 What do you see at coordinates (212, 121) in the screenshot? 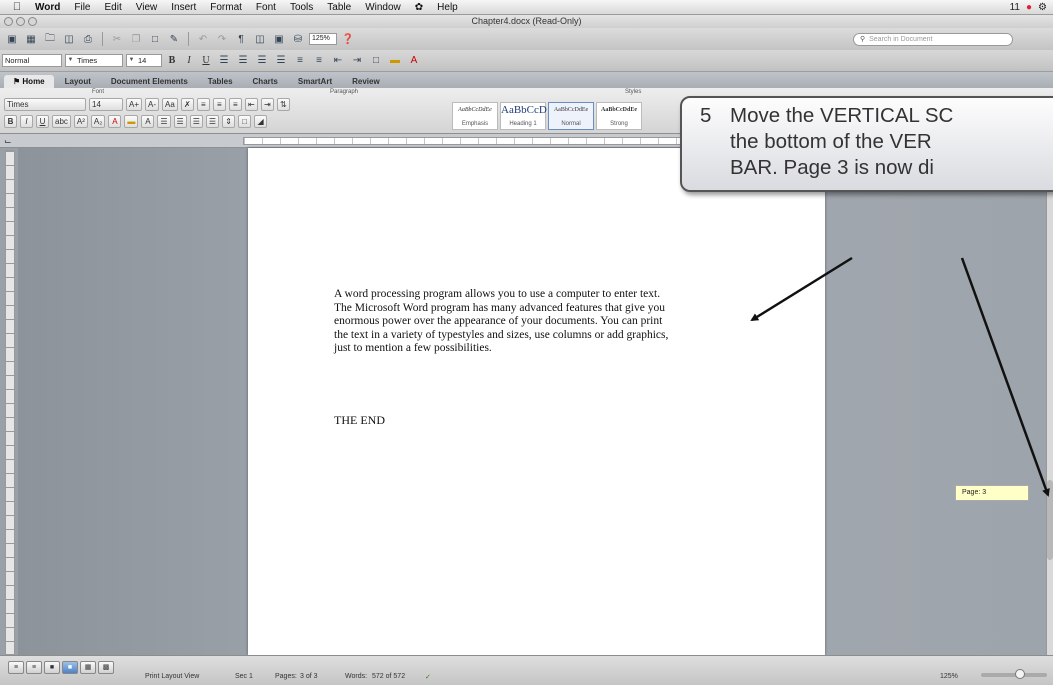
I see `justify-button: ☰` at bounding box center [212, 121].